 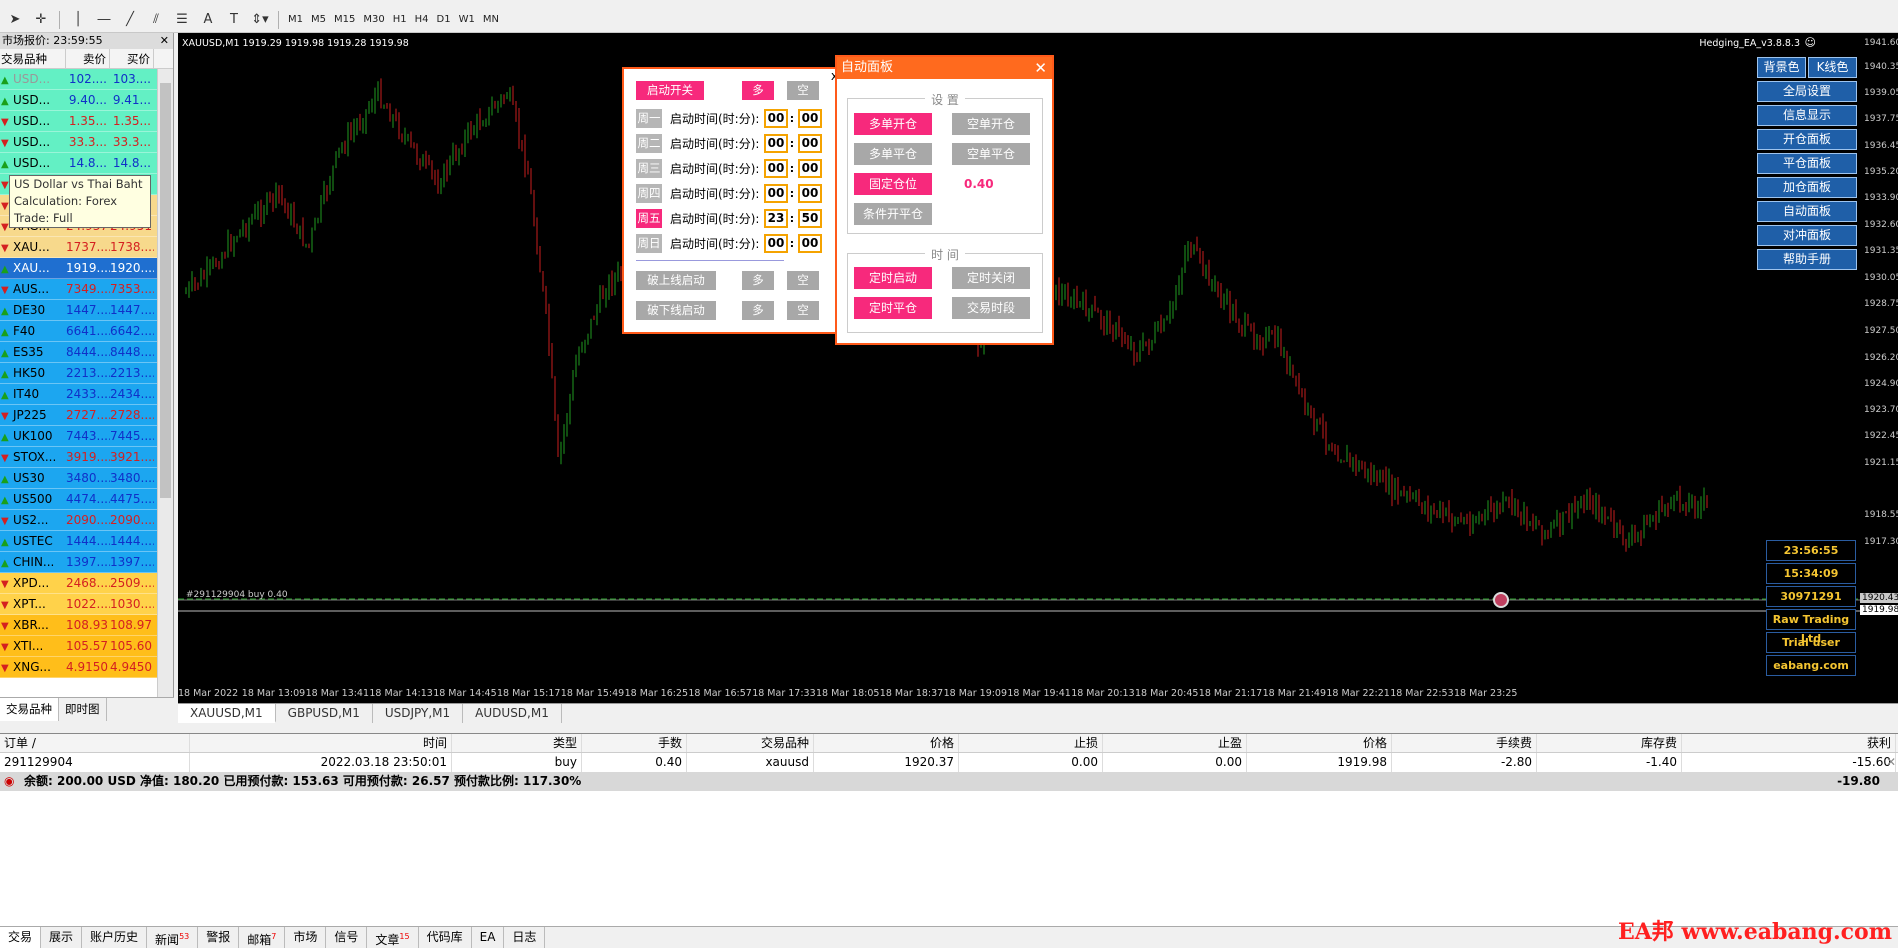 I want to click on col-bid: 卖价, so click(x=88, y=58).